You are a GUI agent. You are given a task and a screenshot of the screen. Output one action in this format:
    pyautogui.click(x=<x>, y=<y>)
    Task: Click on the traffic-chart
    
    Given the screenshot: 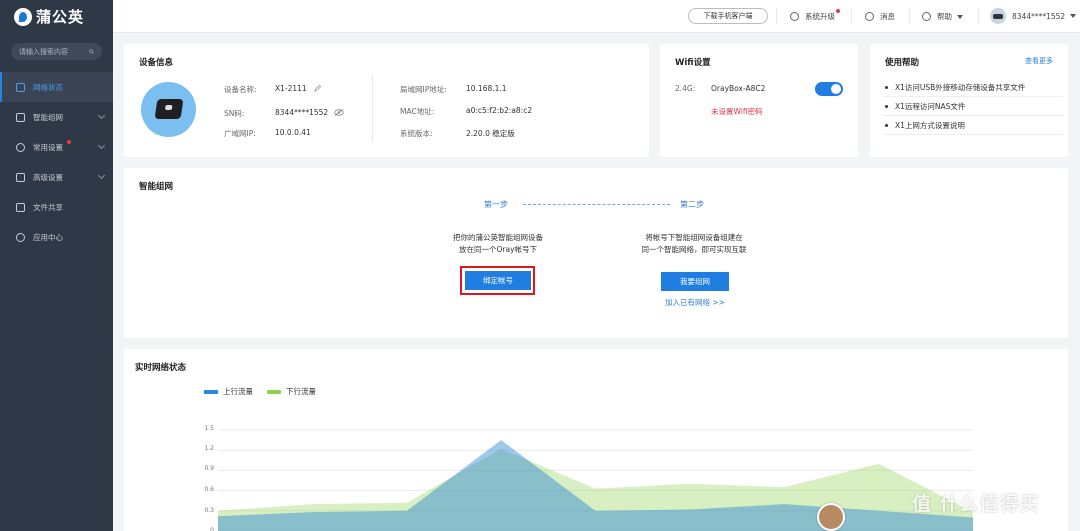 What is the action you would take?
    pyautogui.click(x=595, y=480)
    